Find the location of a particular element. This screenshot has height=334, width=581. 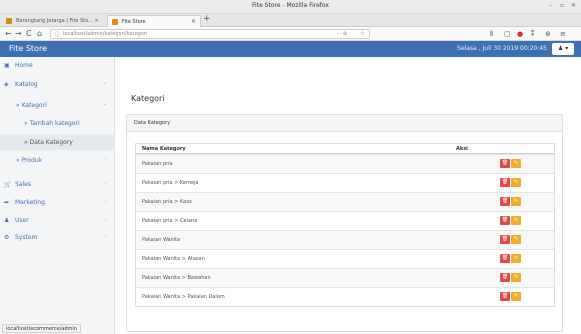

library-icon: ⫴ is located at coordinates (491, 34).